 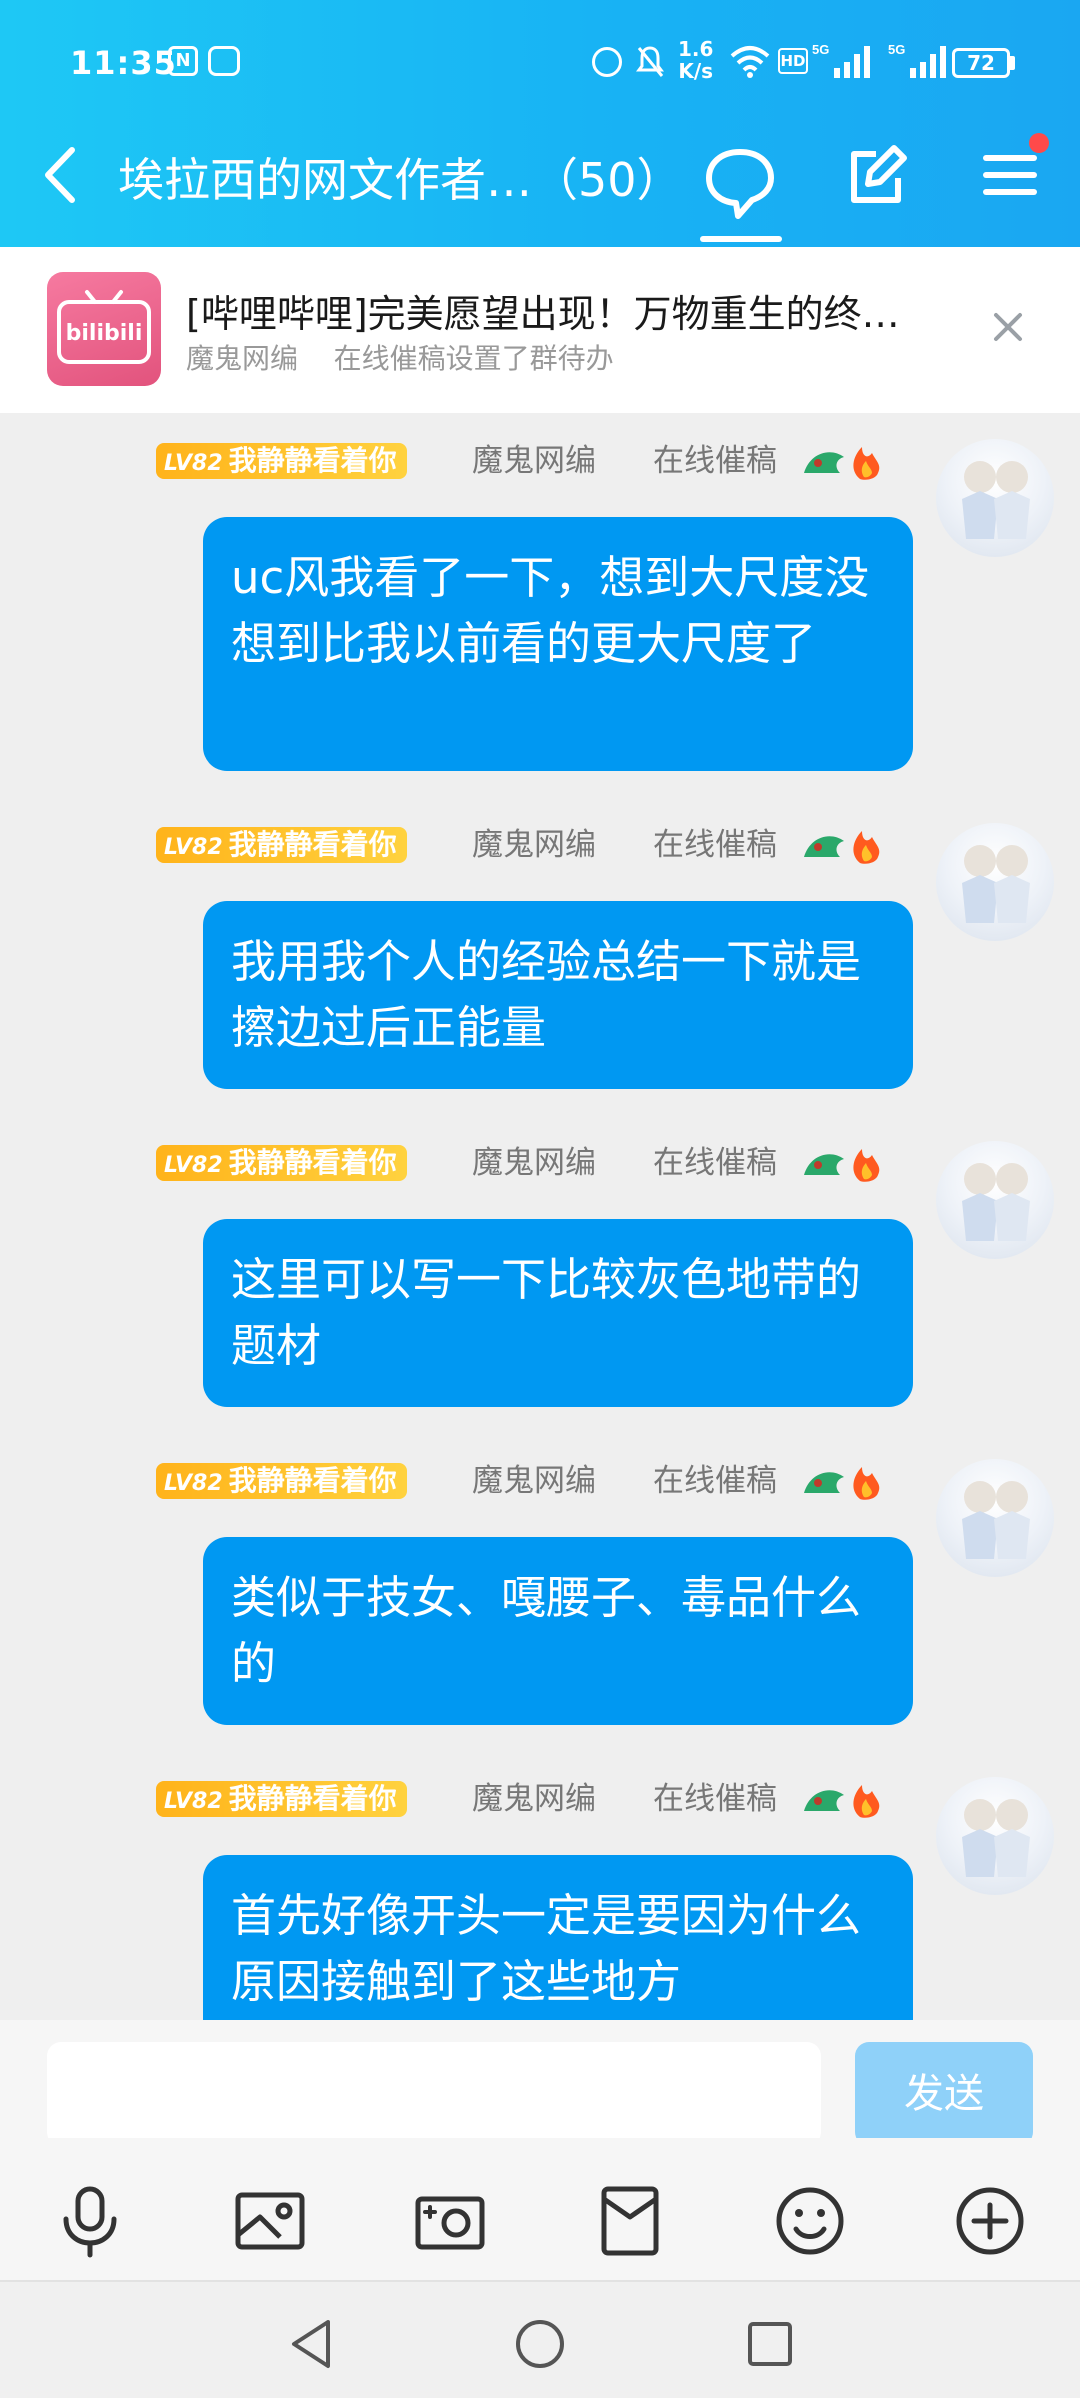 I want to click on message-bubble: 类似于技女、嘎腰子、毒品什么的, so click(x=558, y=1631).